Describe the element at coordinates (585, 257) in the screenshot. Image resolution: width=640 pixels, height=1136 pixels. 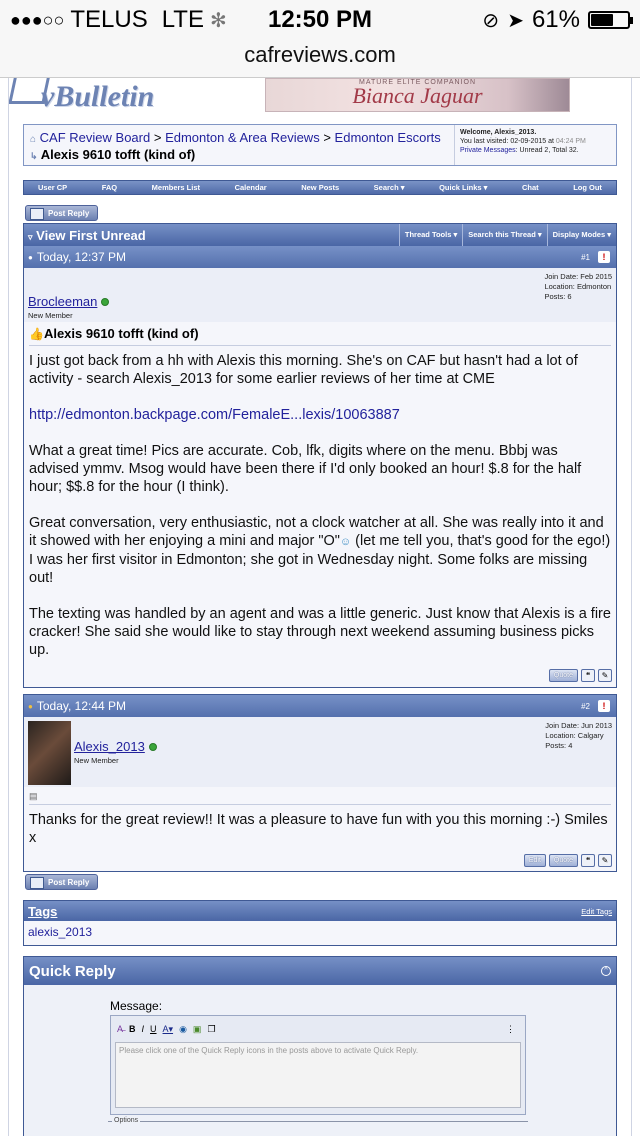
I see `post-number-link: #1` at that location.